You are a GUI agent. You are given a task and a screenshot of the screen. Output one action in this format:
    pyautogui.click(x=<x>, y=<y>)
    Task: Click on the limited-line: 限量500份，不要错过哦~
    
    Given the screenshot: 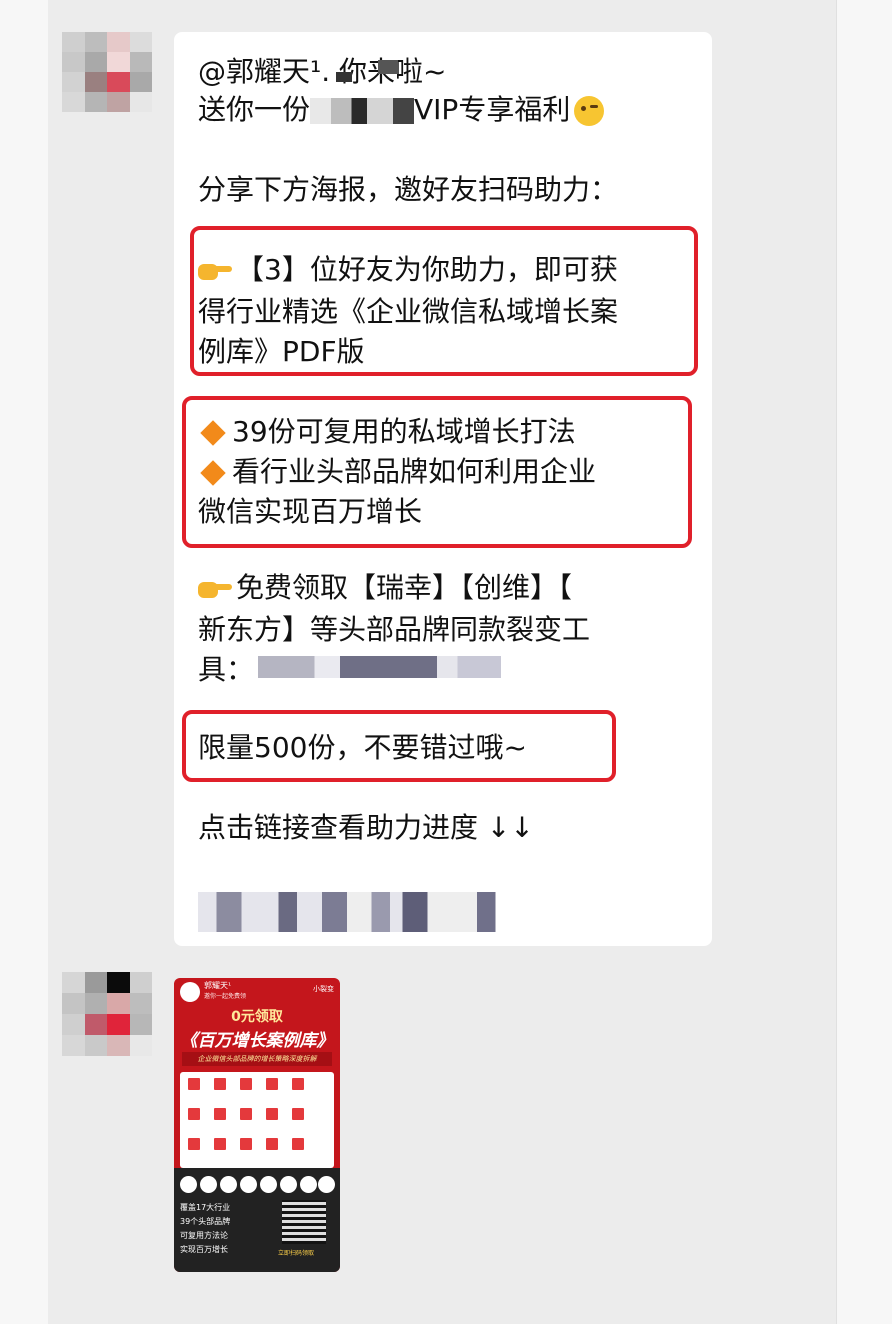 What is the action you would take?
    pyautogui.click(x=362, y=747)
    